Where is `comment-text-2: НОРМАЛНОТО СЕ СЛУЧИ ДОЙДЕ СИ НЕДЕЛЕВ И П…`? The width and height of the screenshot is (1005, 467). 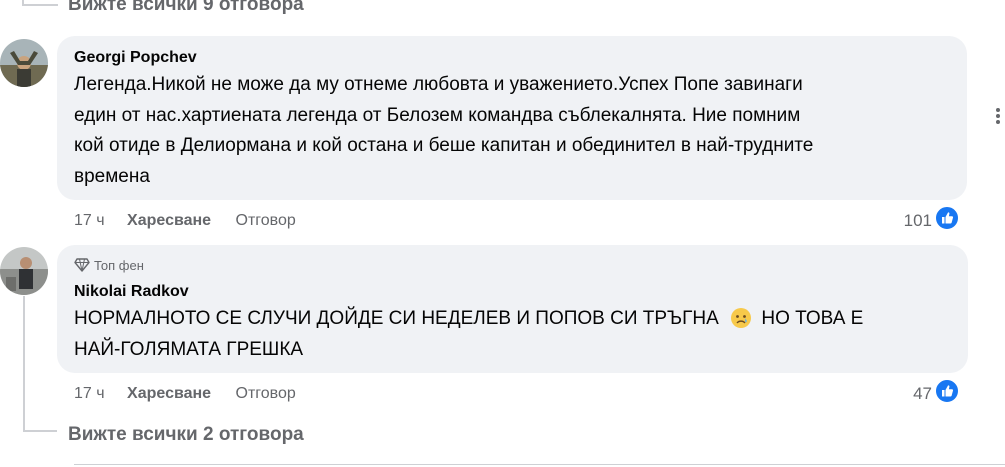
comment-text-2: НОРМАЛНОТО СЕ СЛУЧИ ДОЙДЕ СИ НЕДЕЛЕВ И П… is located at coordinates (468, 334).